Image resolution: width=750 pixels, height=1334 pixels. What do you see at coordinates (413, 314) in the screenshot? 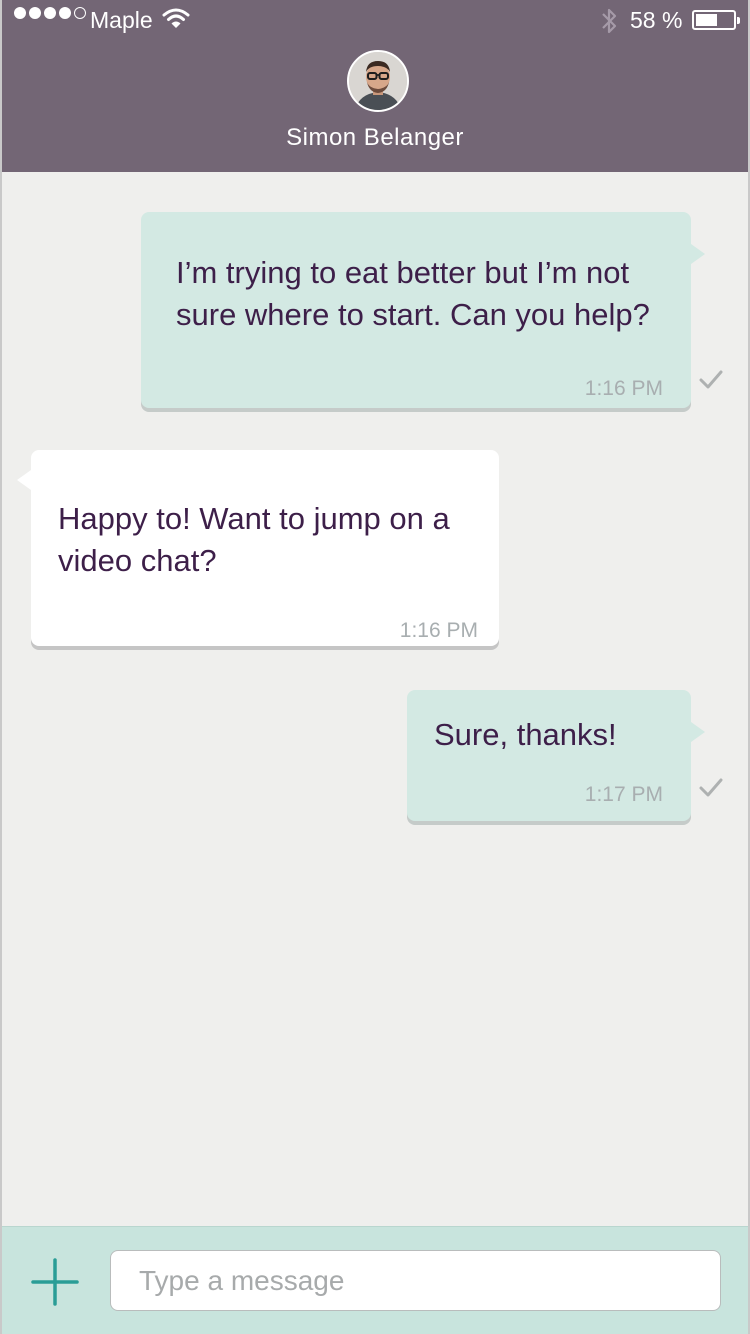
I see `message-line: sure where to start. Can you help?` at bounding box center [413, 314].